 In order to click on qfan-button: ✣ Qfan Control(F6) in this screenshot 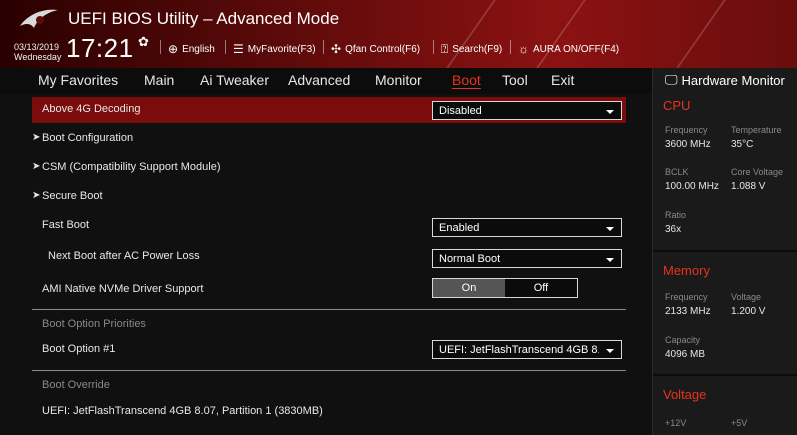, I will do `click(375, 49)`.